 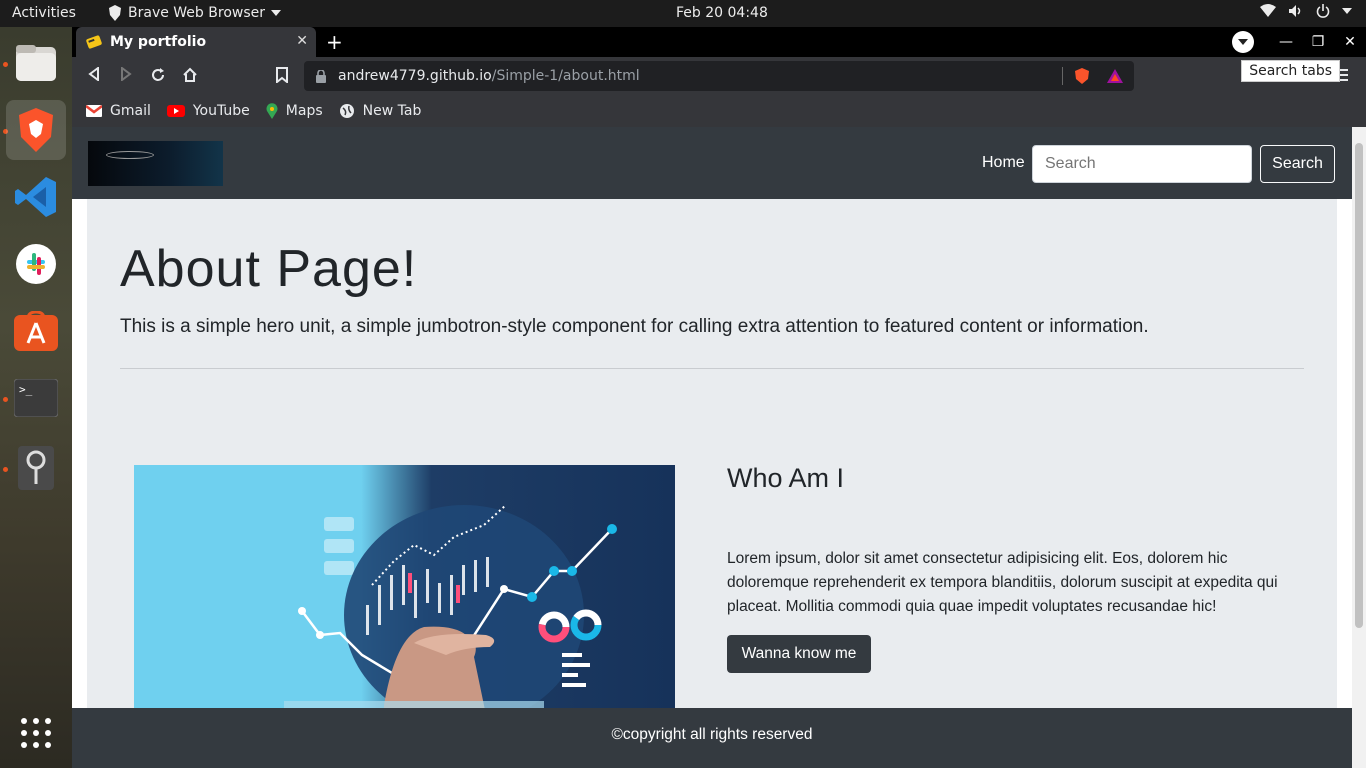 I want to click on home-icon, so click(x=190, y=74).